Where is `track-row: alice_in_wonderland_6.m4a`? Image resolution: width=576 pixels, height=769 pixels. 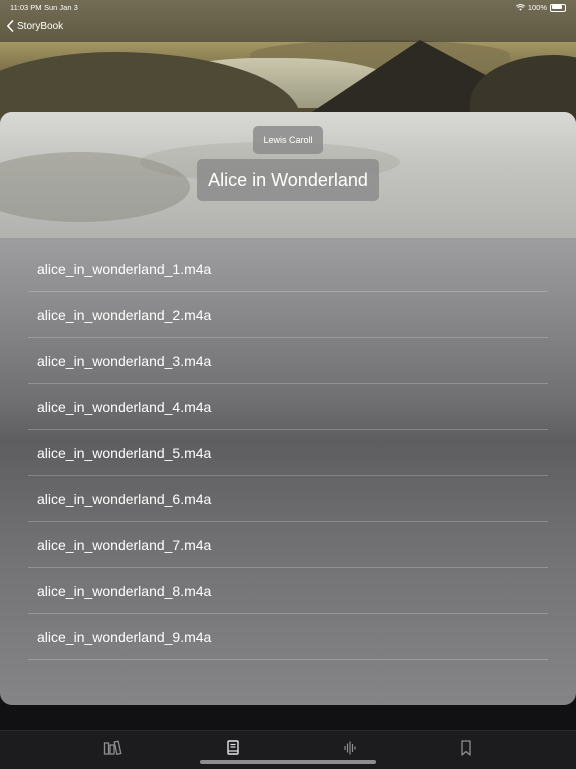 track-row: alice_in_wonderland_6.m4a is located at coordinates (288, 499).